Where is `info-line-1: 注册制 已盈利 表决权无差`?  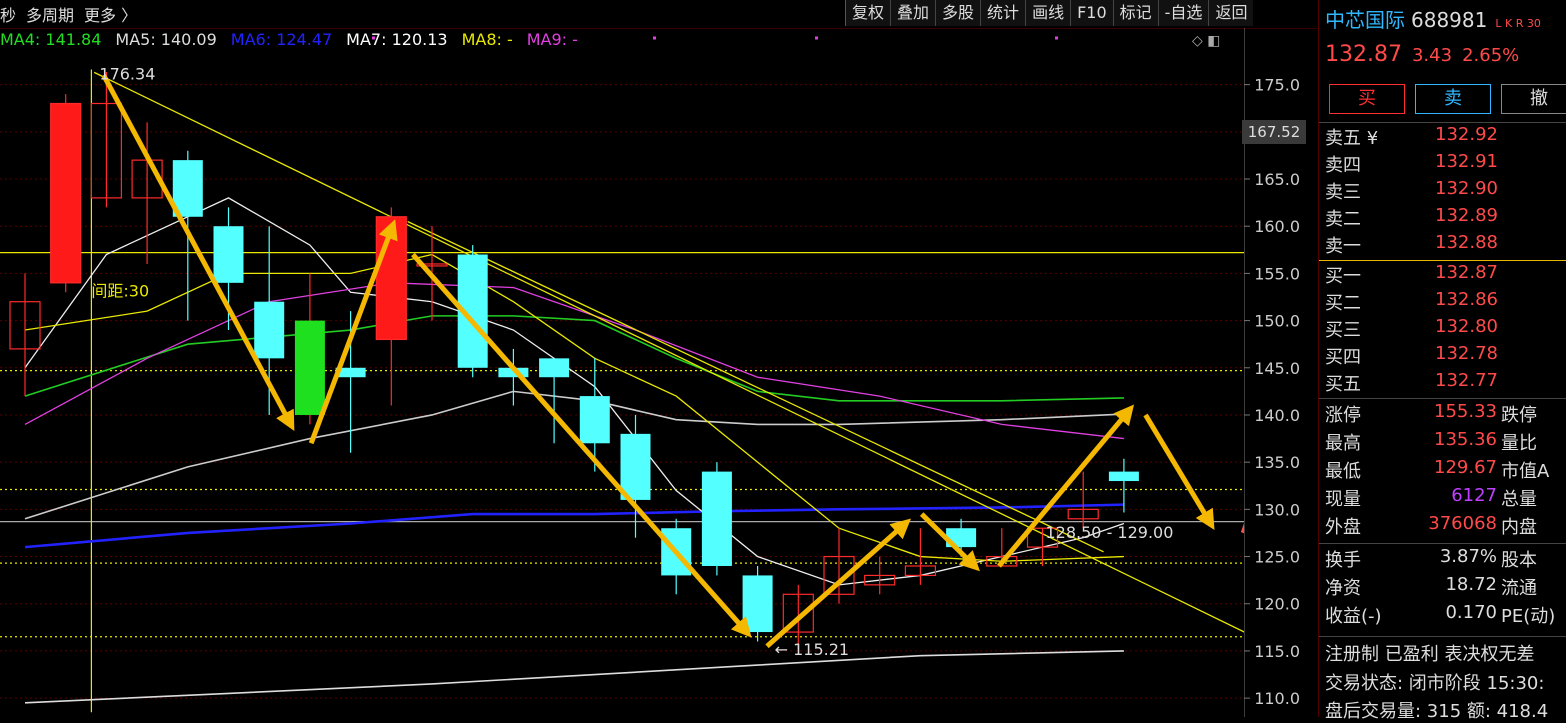 info-line-1: 注册制 已盈利 表决权无差 is located at coordinates (1430, 654).